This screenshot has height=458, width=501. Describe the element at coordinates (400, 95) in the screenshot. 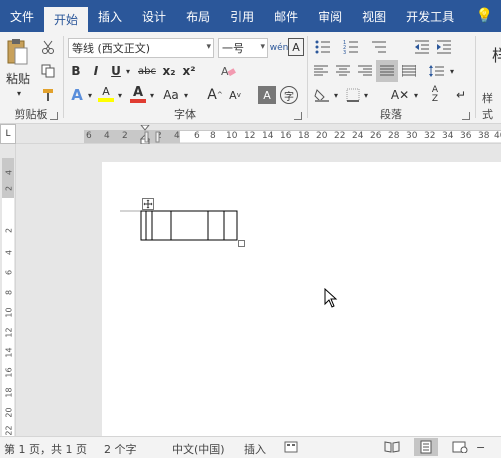

I see `asian-layout-icon: A✕` at that location.